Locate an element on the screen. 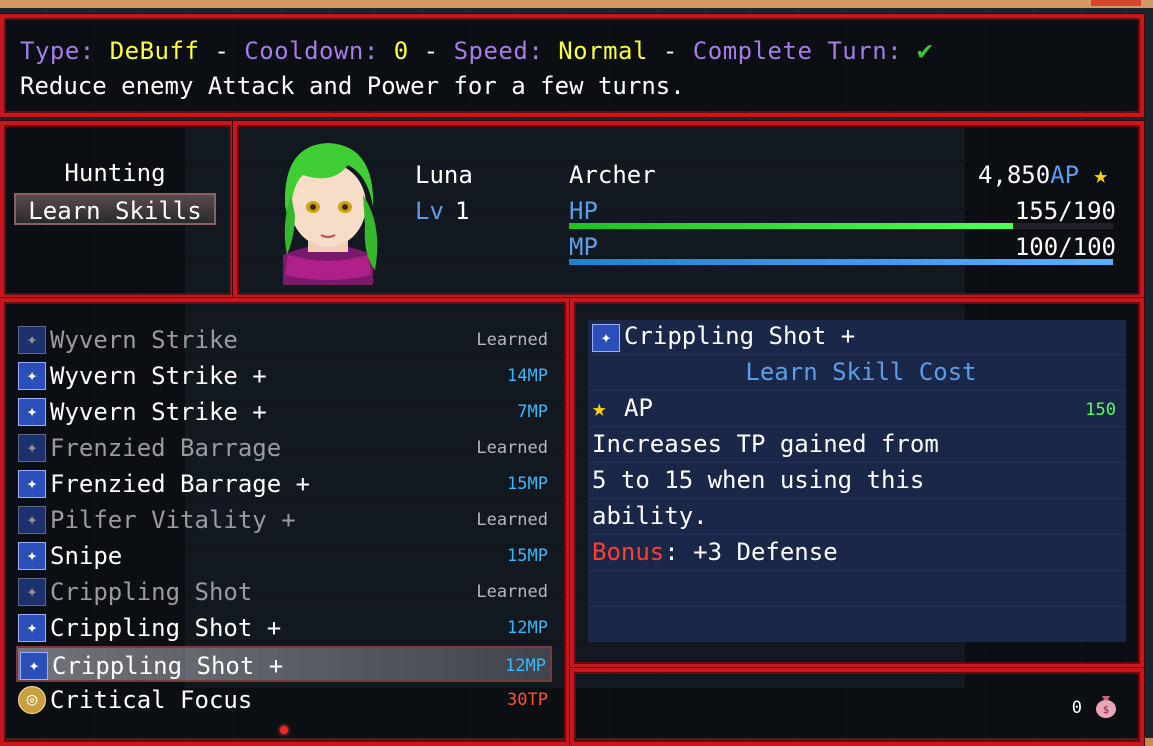 The image size is (1153, 746). detail-desc-line2: 5 to 15 when using this is located at coordinates (758, 480).